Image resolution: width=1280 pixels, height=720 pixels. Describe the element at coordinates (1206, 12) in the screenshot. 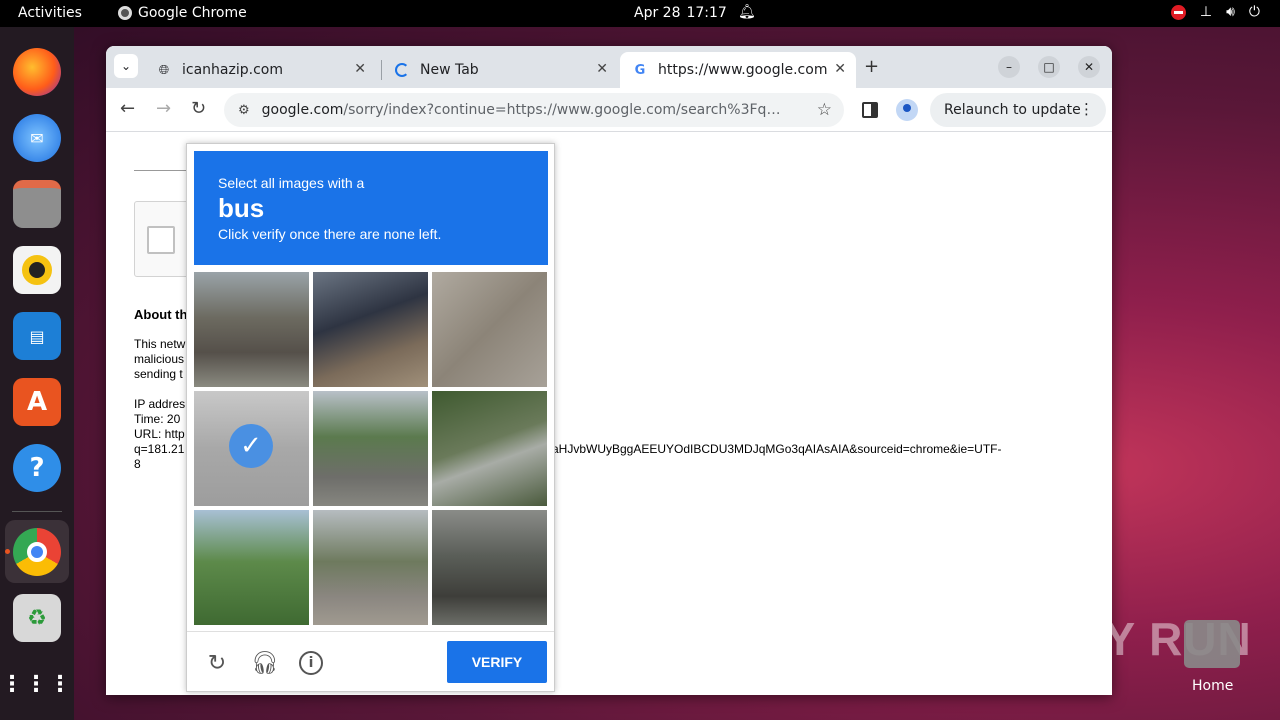

I see `network-icon: ⊥` at that location.